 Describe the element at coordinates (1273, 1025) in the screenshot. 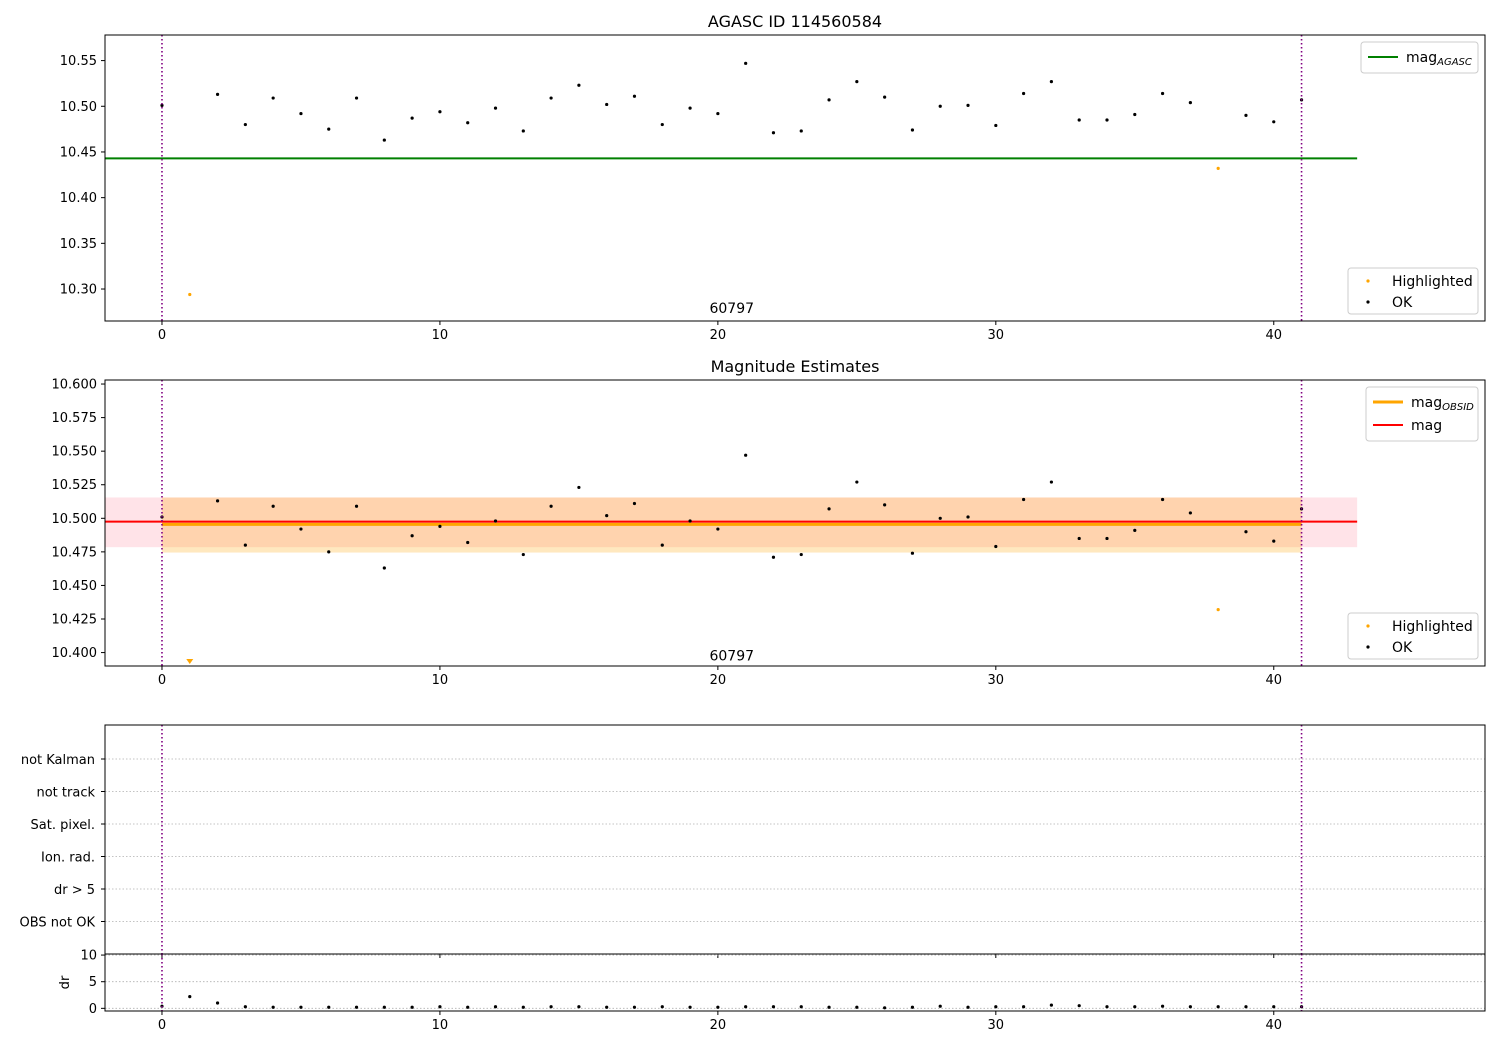

I see `chart-4-xtick-label: 40` at that location.